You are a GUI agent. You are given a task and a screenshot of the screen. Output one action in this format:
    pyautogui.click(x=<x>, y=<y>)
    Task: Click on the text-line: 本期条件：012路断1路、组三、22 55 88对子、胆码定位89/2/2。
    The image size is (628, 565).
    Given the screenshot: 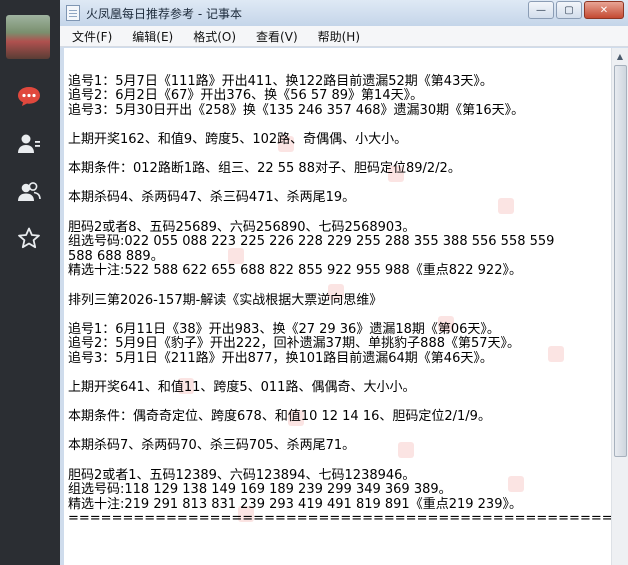 What is the action you would take?
    pyautogui.click(x=264, y=169)
    